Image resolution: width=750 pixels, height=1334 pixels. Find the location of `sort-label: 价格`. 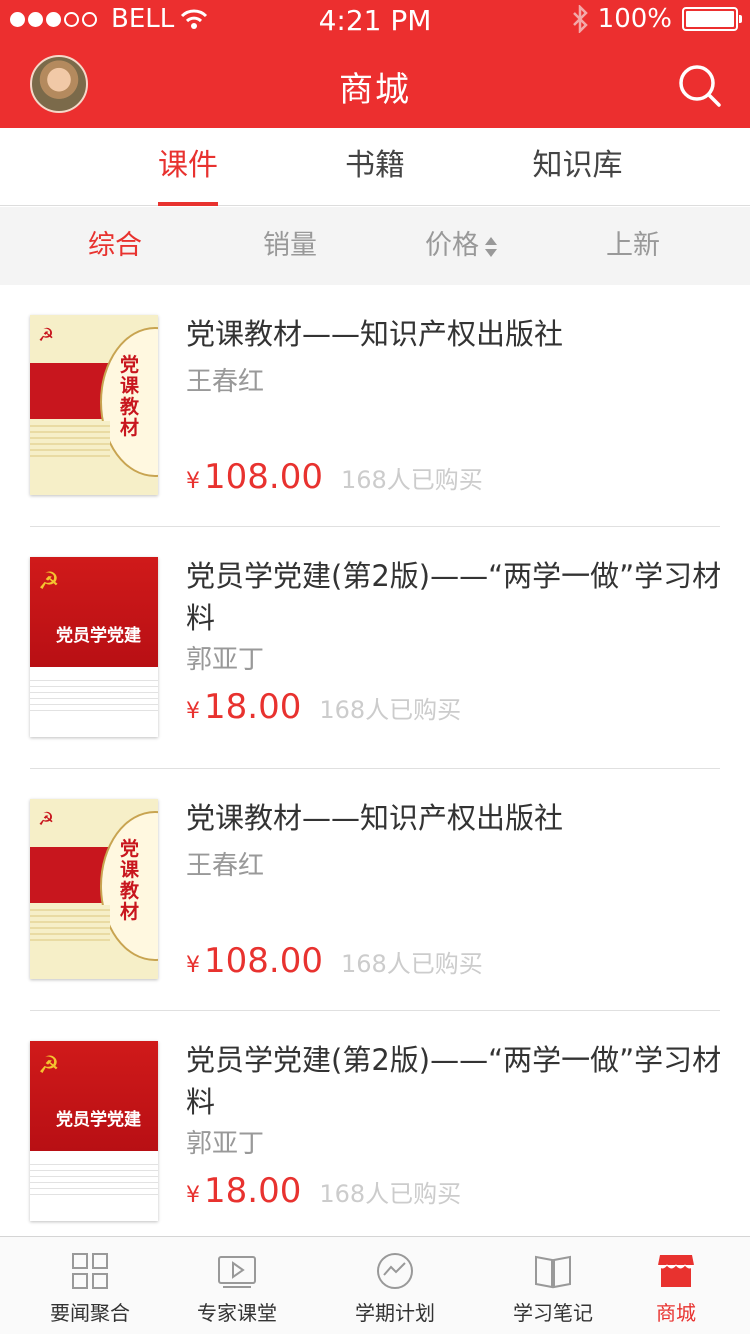

sort-label: 价格 is located at coordinates (452, 245).